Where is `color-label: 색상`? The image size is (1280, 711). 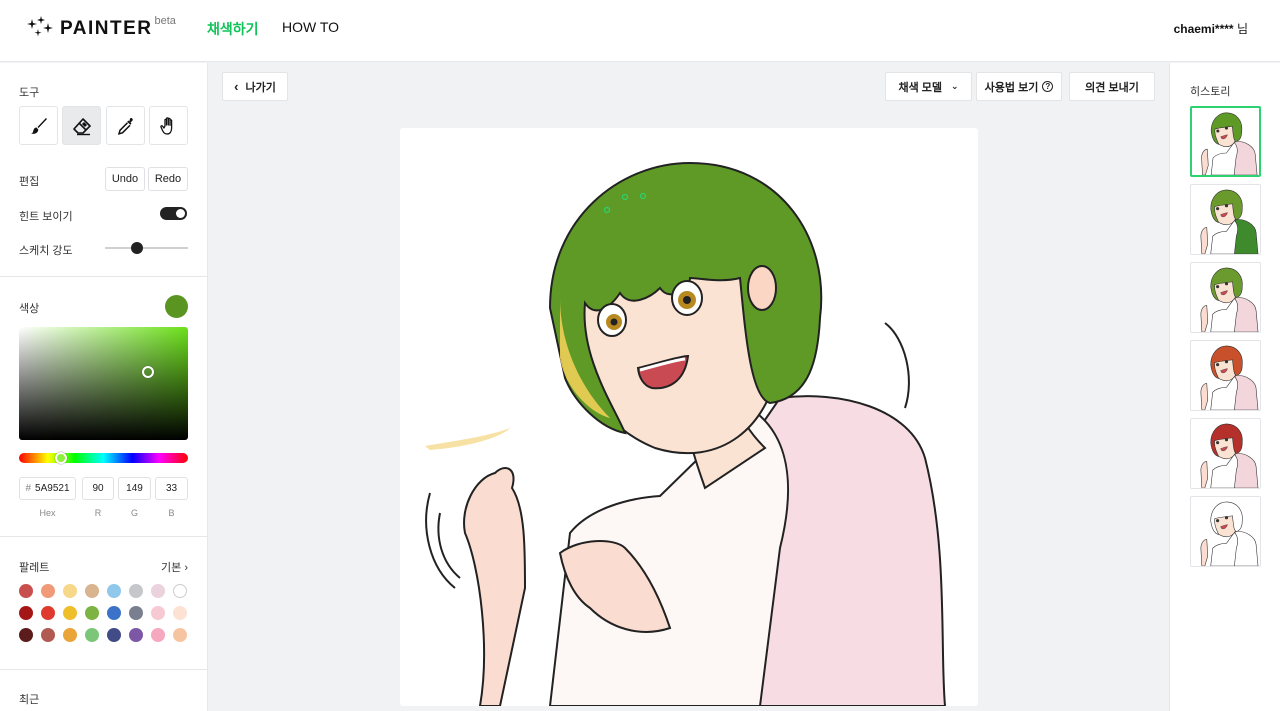 color-label: 색상 is located at coordinates (29, 309).